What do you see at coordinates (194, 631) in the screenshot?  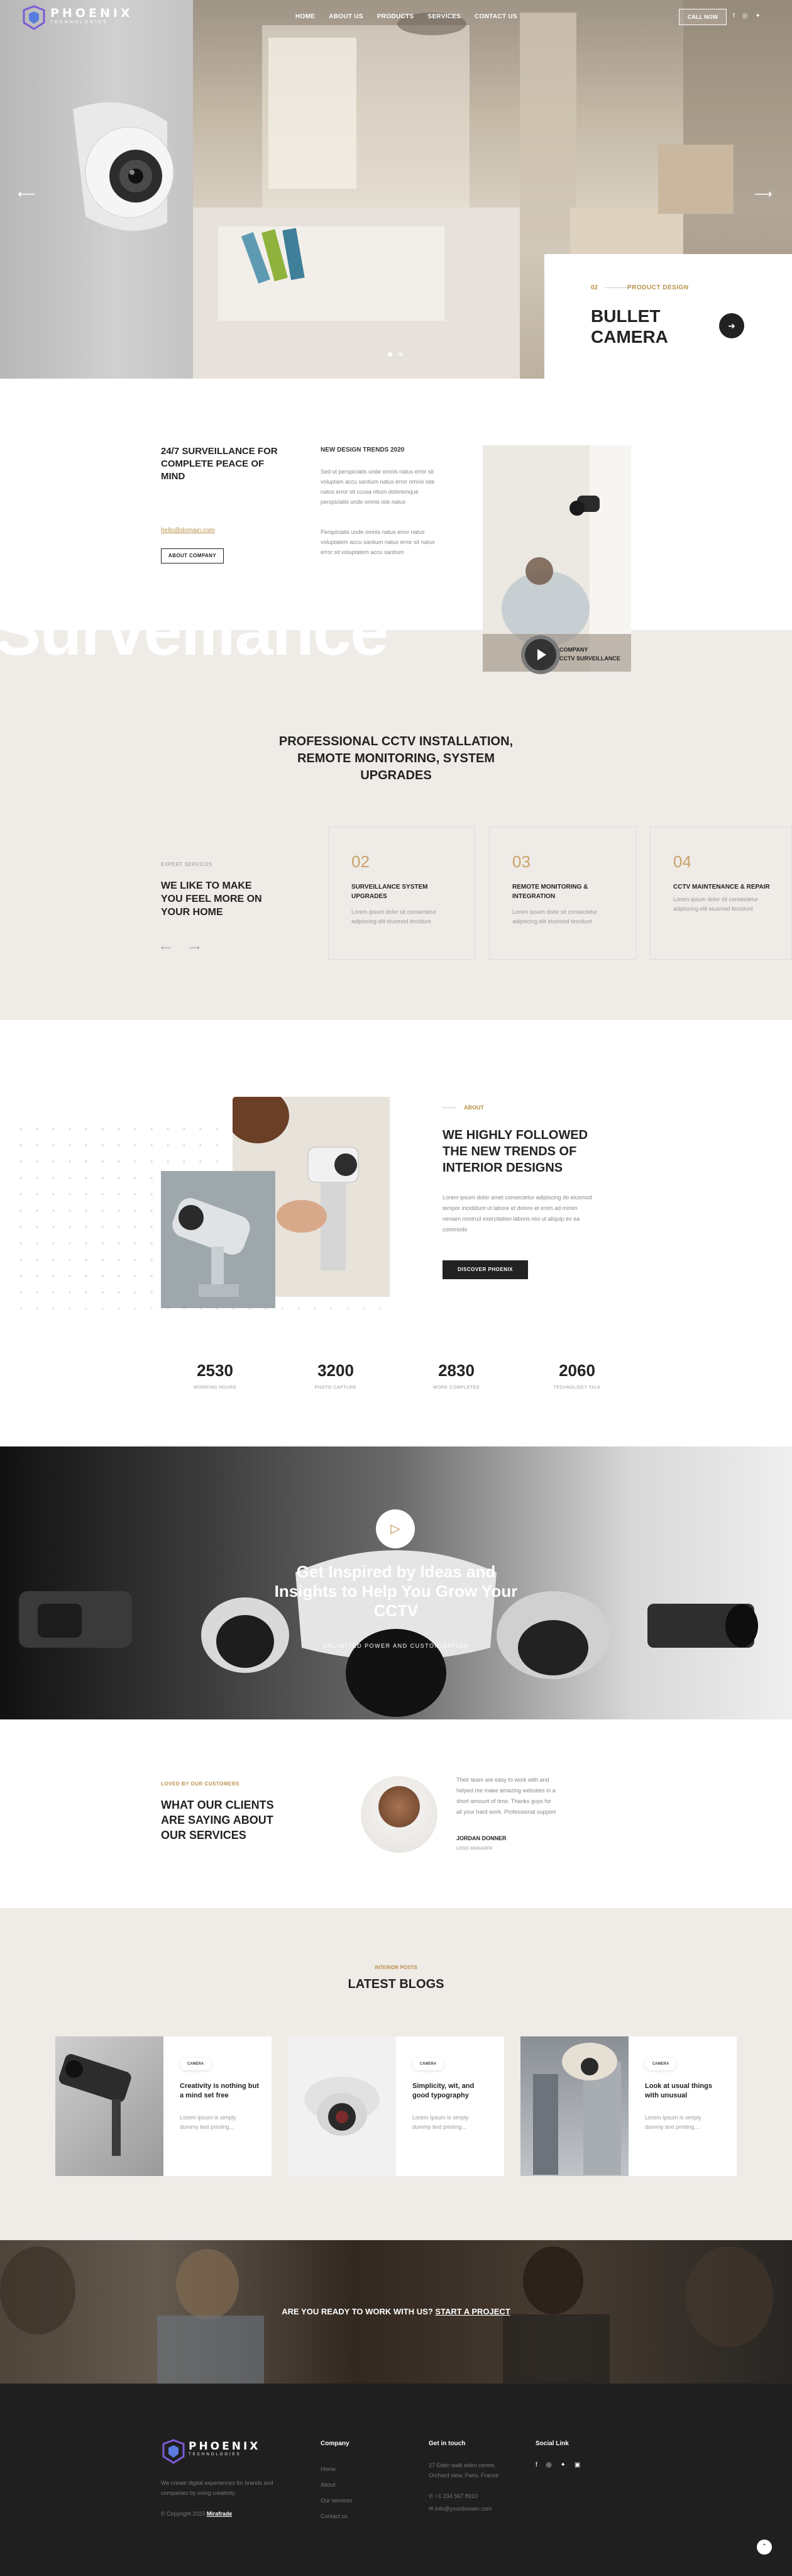 I see `surveillance-watermark: Surveillance` at bounding box center [194, 631].